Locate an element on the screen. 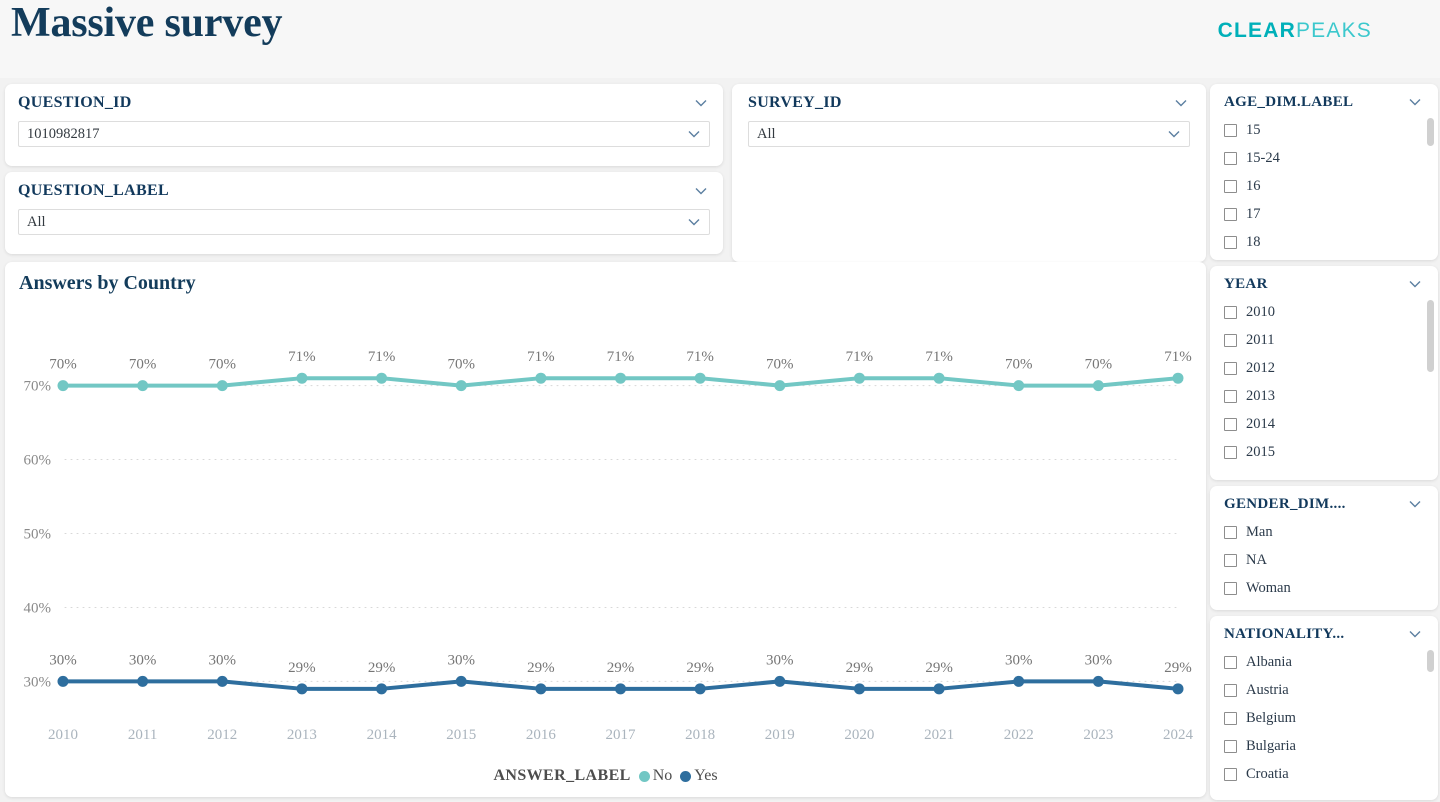 The width and height of the screenshot is (1440, 802). question-label-value: All is located at coordinates (36, 221).